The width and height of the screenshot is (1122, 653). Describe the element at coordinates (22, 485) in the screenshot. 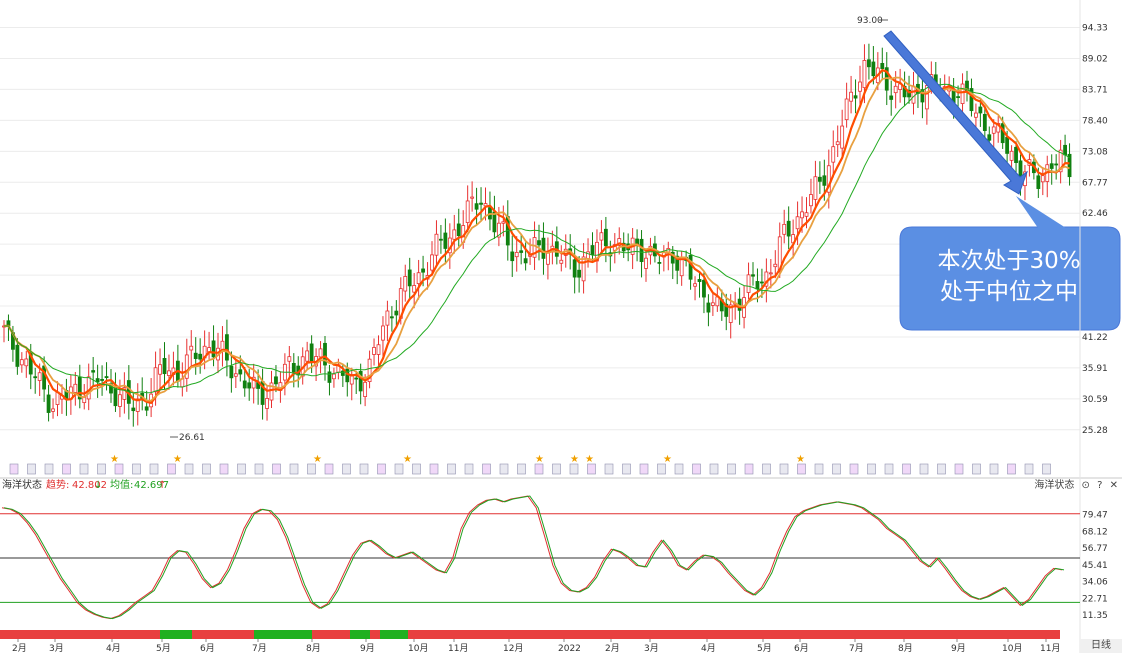

I see `indicator-name: 海洋状态` at that location.